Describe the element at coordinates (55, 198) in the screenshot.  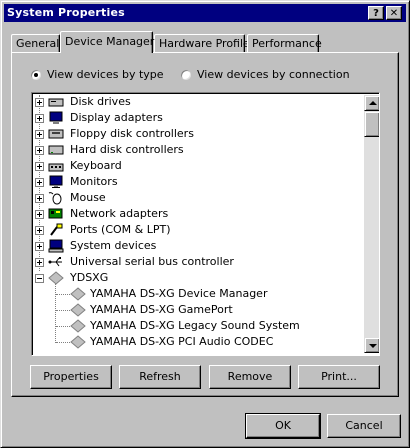
I see `mouse-icon` at that location.